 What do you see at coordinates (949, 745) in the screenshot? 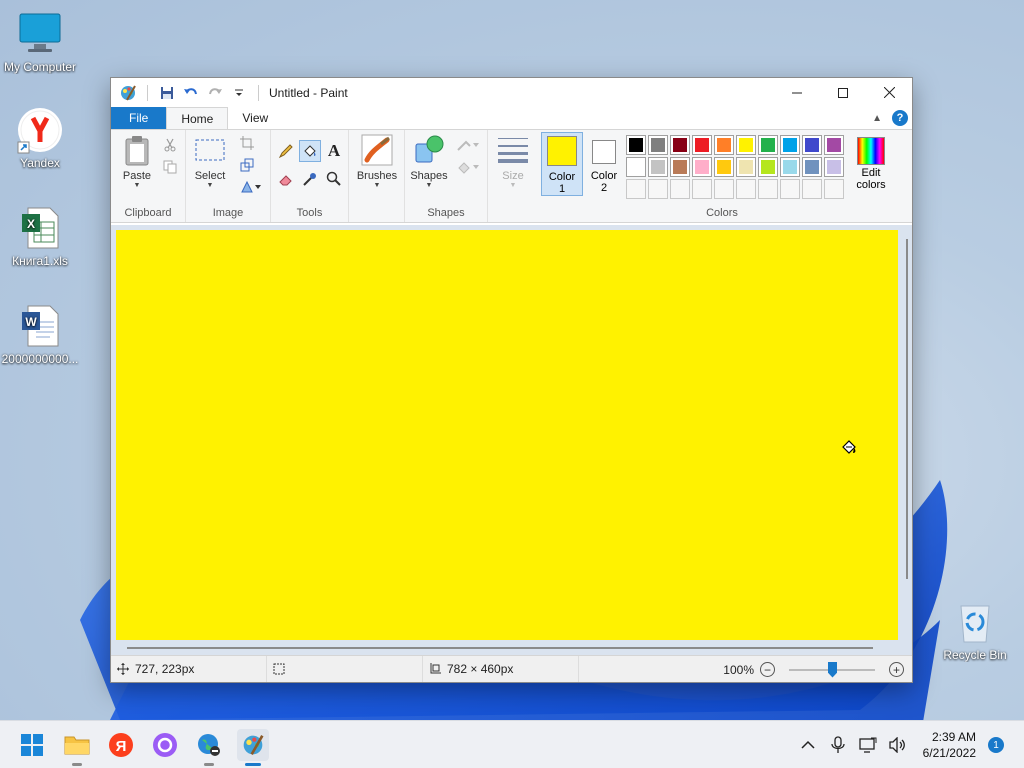
I see `clock: 2:39 AM 6/21/2022` at bounding box center [949, 745].